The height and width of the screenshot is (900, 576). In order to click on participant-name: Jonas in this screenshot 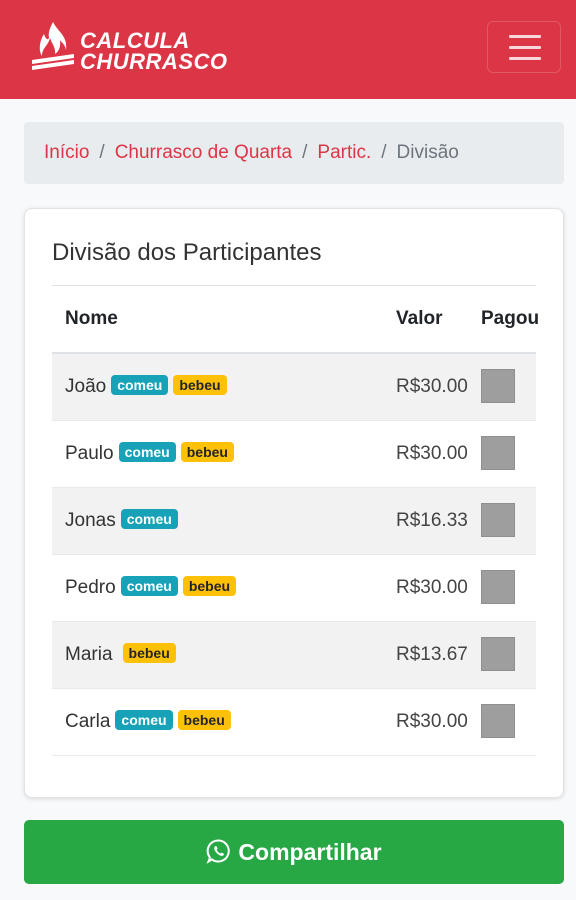, I will do `click(90, 520)`.